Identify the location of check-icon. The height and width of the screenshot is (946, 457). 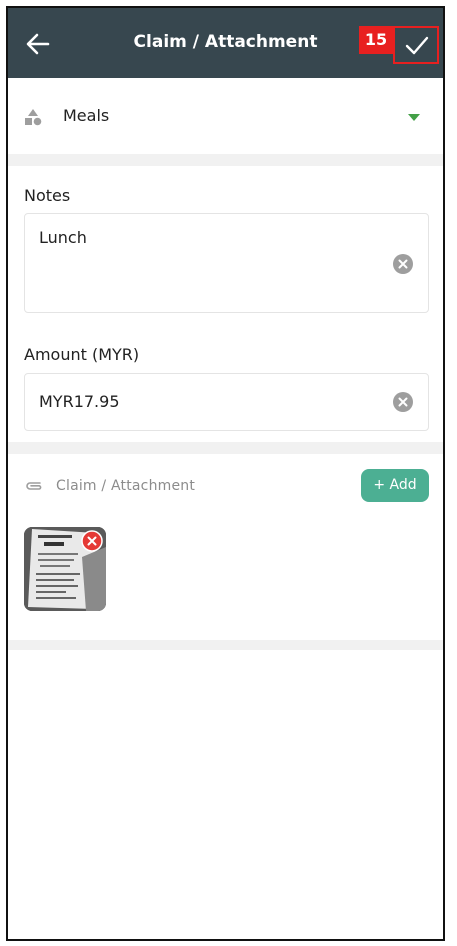
(417, 45).